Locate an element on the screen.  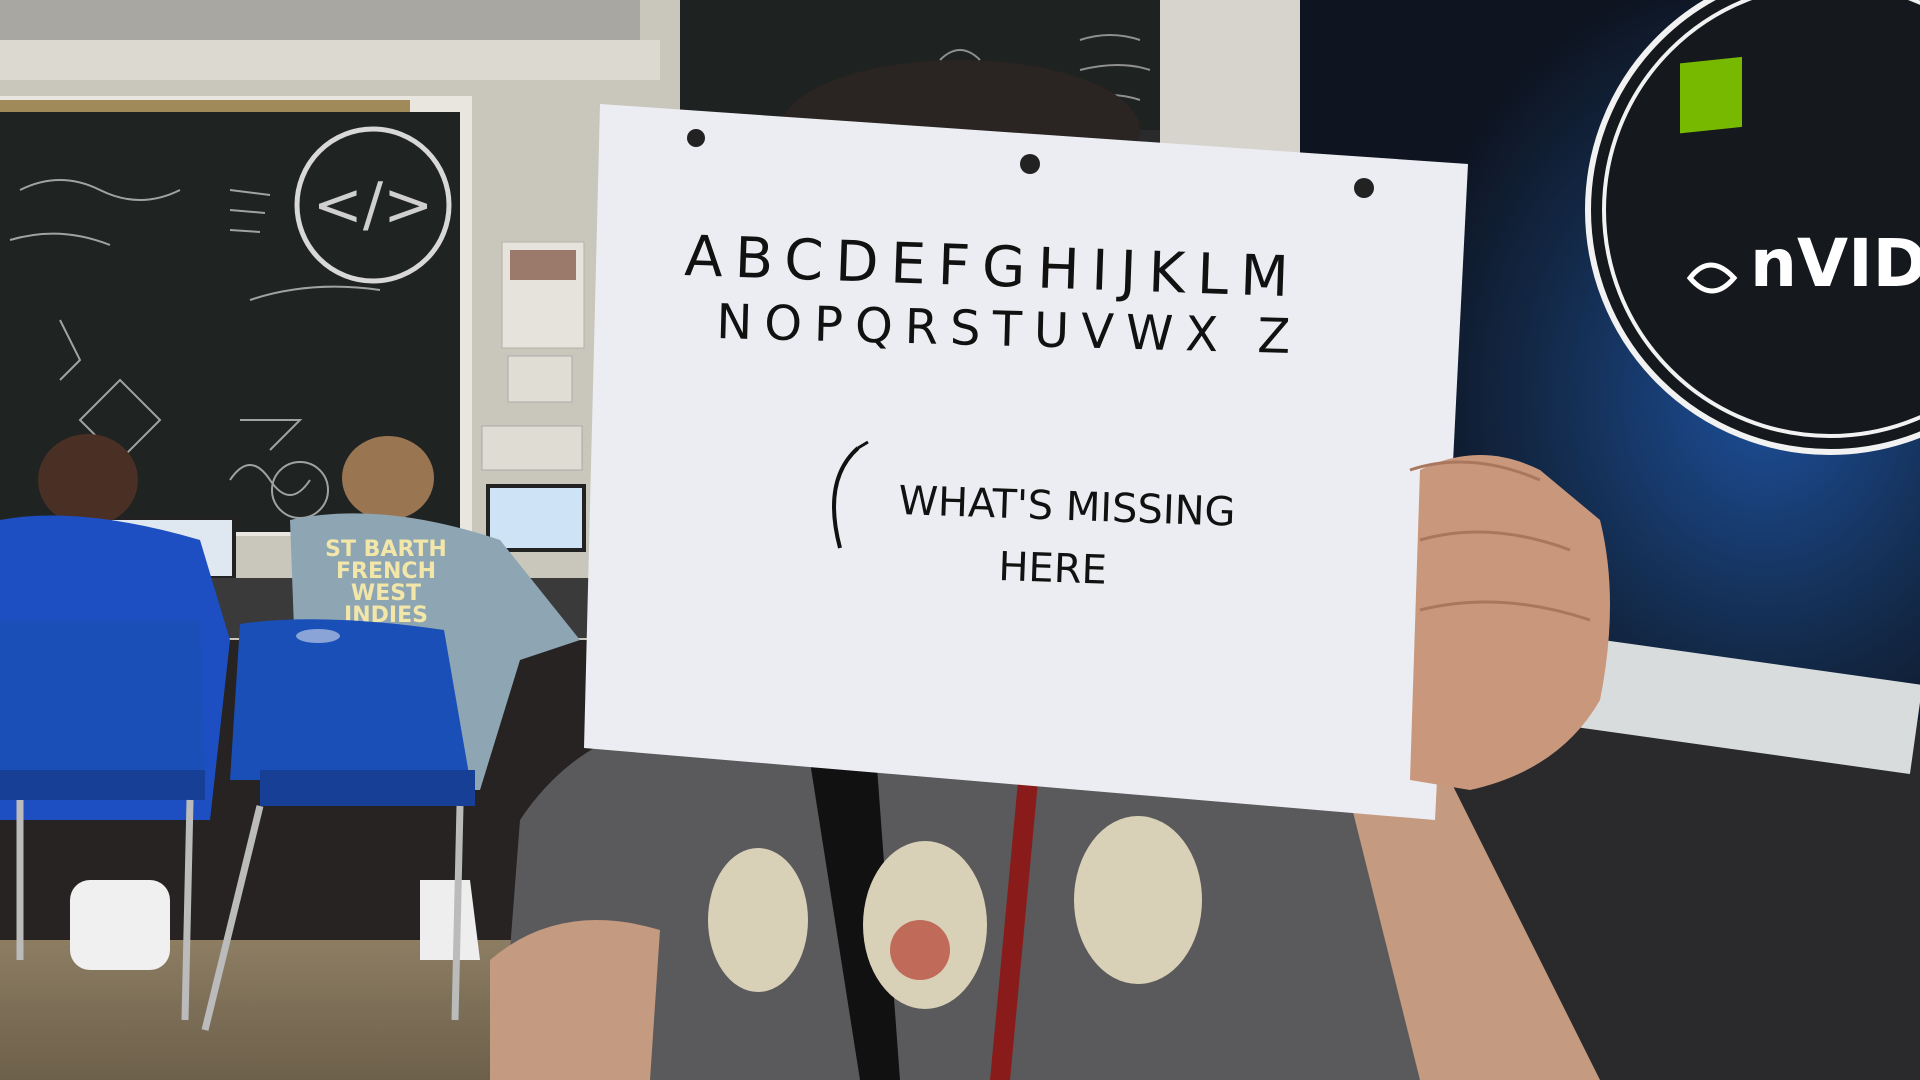
wall-column is located at coordinates (1230, 80).